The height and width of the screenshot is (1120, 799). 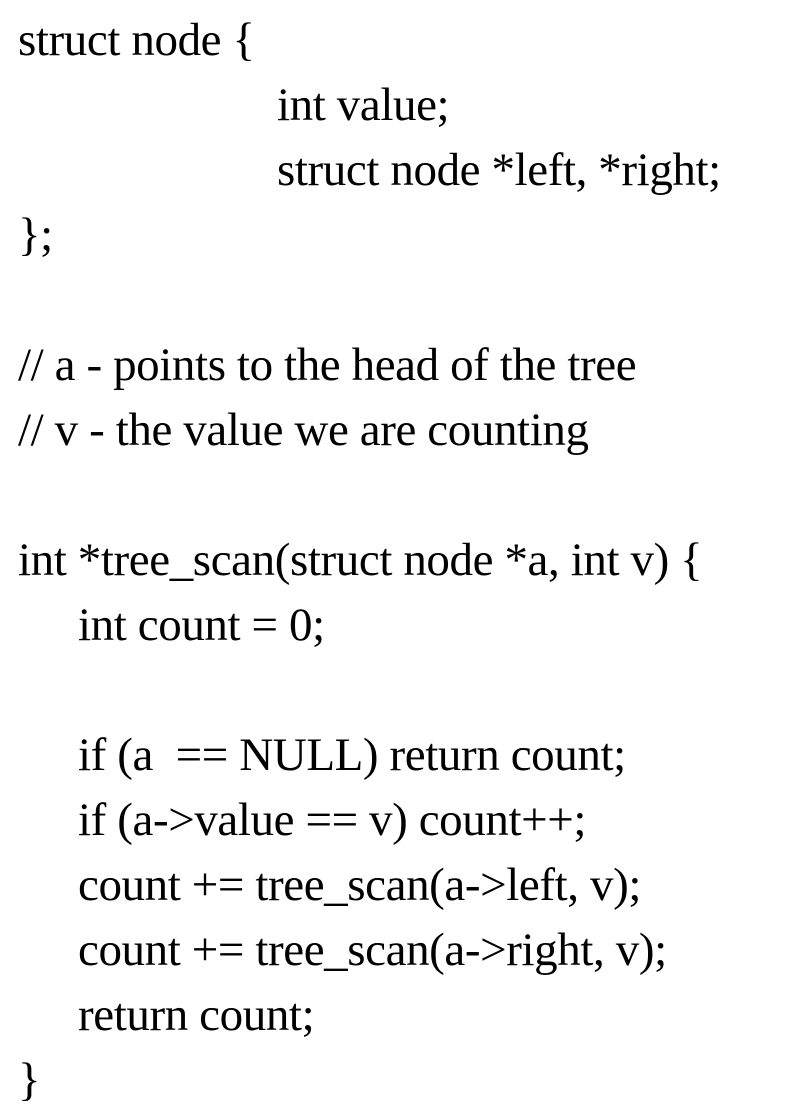 I want to click on code-line-12: if (a == NULL) return count;, so click(x=352, y=755).